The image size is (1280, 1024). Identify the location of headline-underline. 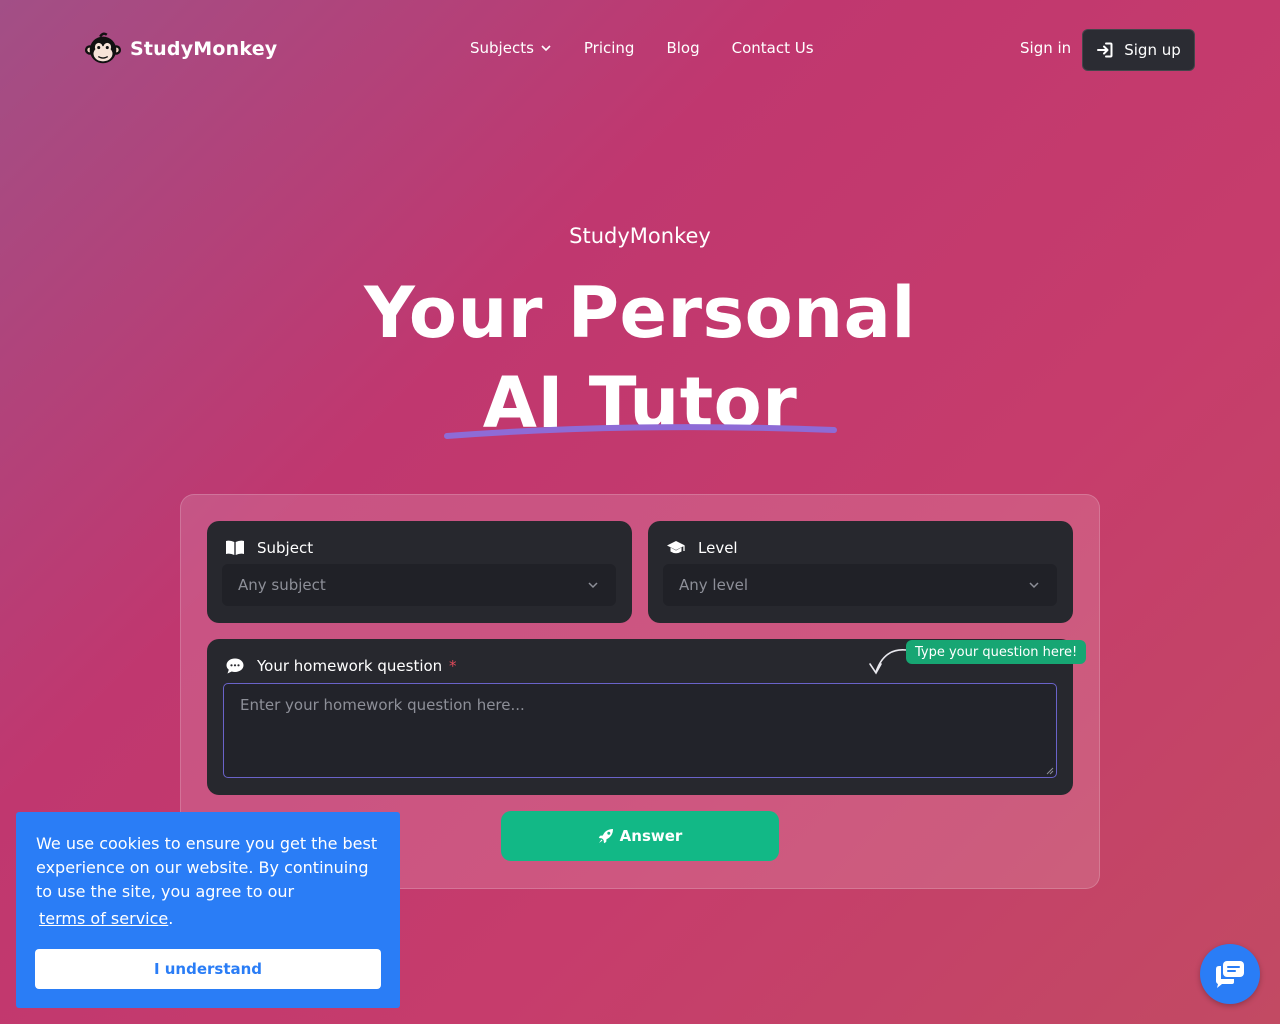
(640, 431).